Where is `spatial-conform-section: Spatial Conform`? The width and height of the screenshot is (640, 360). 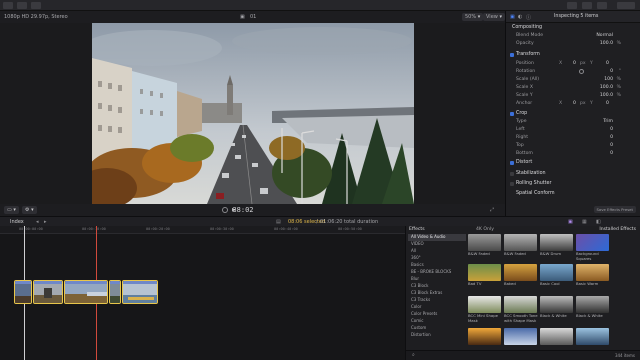
spatial-conform-section: Spatial Conform is located at coordinates (573, 194).